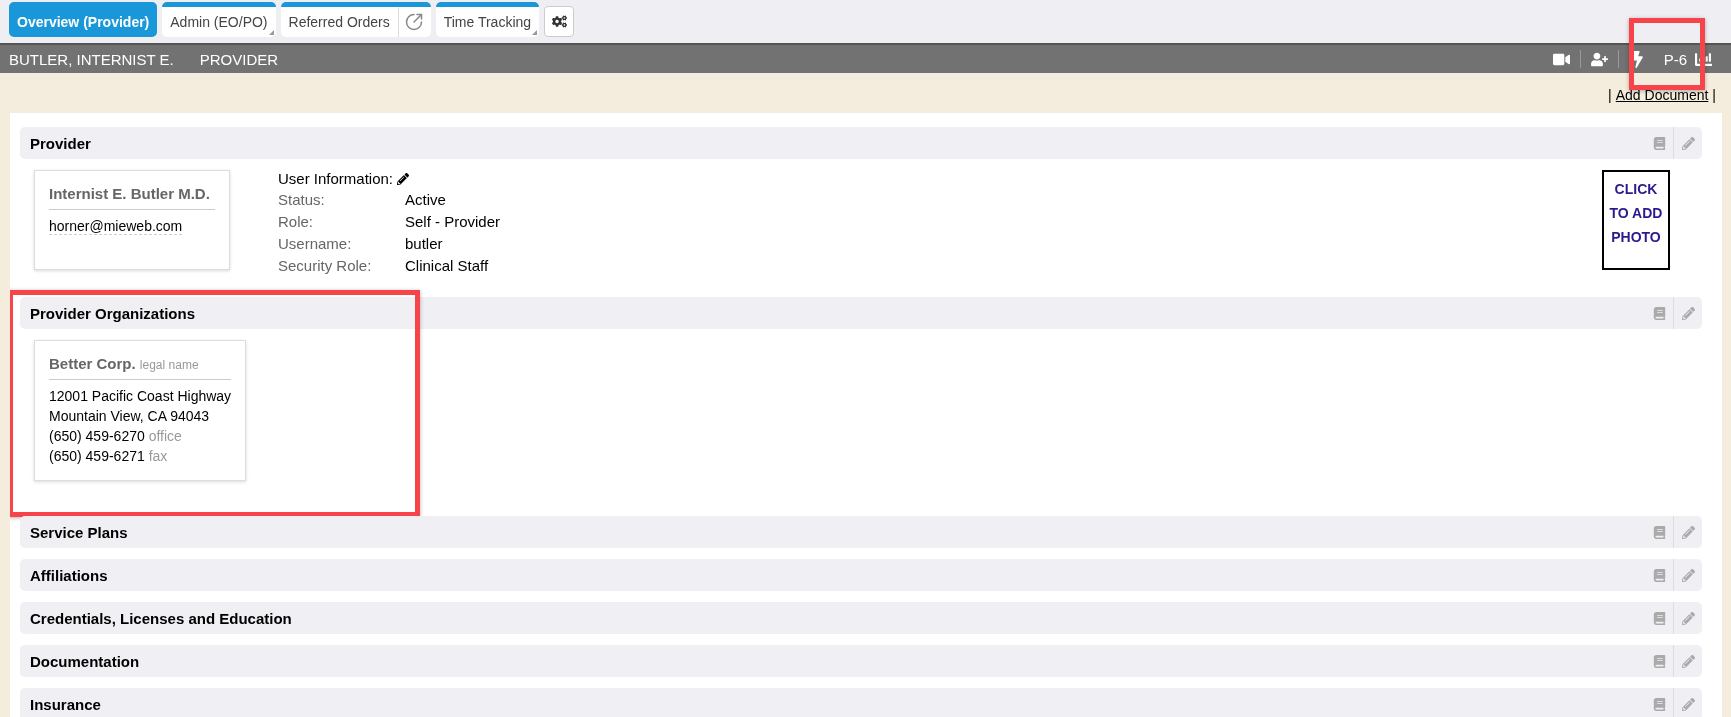 Image resolution: width=1731 pixels, height=717 pixels. I want to click on field-value: Clinical Staff, so click(447, 265).